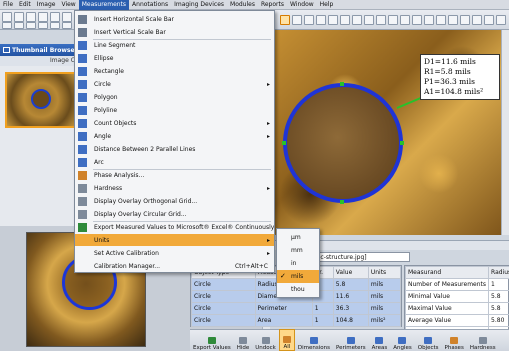 Image resolution: width=509 pixels, height=351 pixels. I want to click on button-label: All, so click(287, 347).